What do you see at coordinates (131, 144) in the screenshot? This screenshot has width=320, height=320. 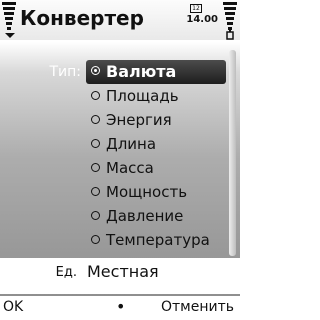 I see `option-label: Длина` at bounding box center [131, 144].